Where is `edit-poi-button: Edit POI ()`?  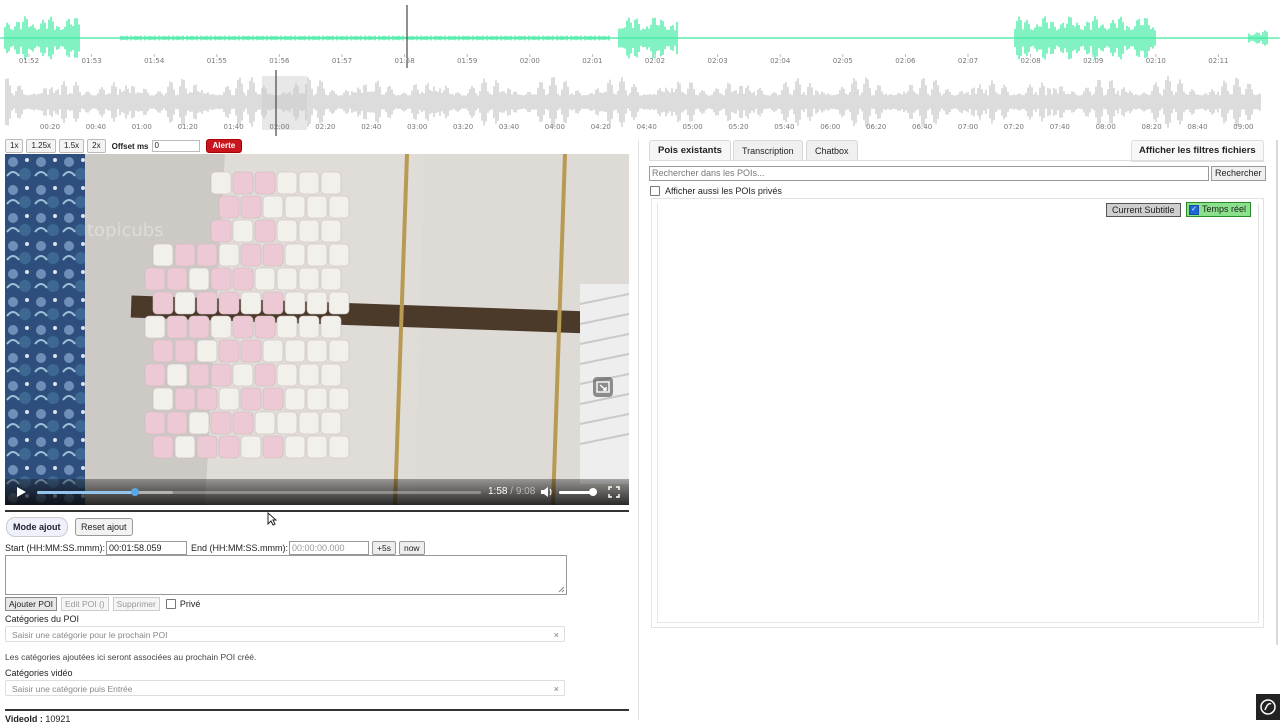 edit-poi-button: Edit POI () is located at coordinates (84, 604).